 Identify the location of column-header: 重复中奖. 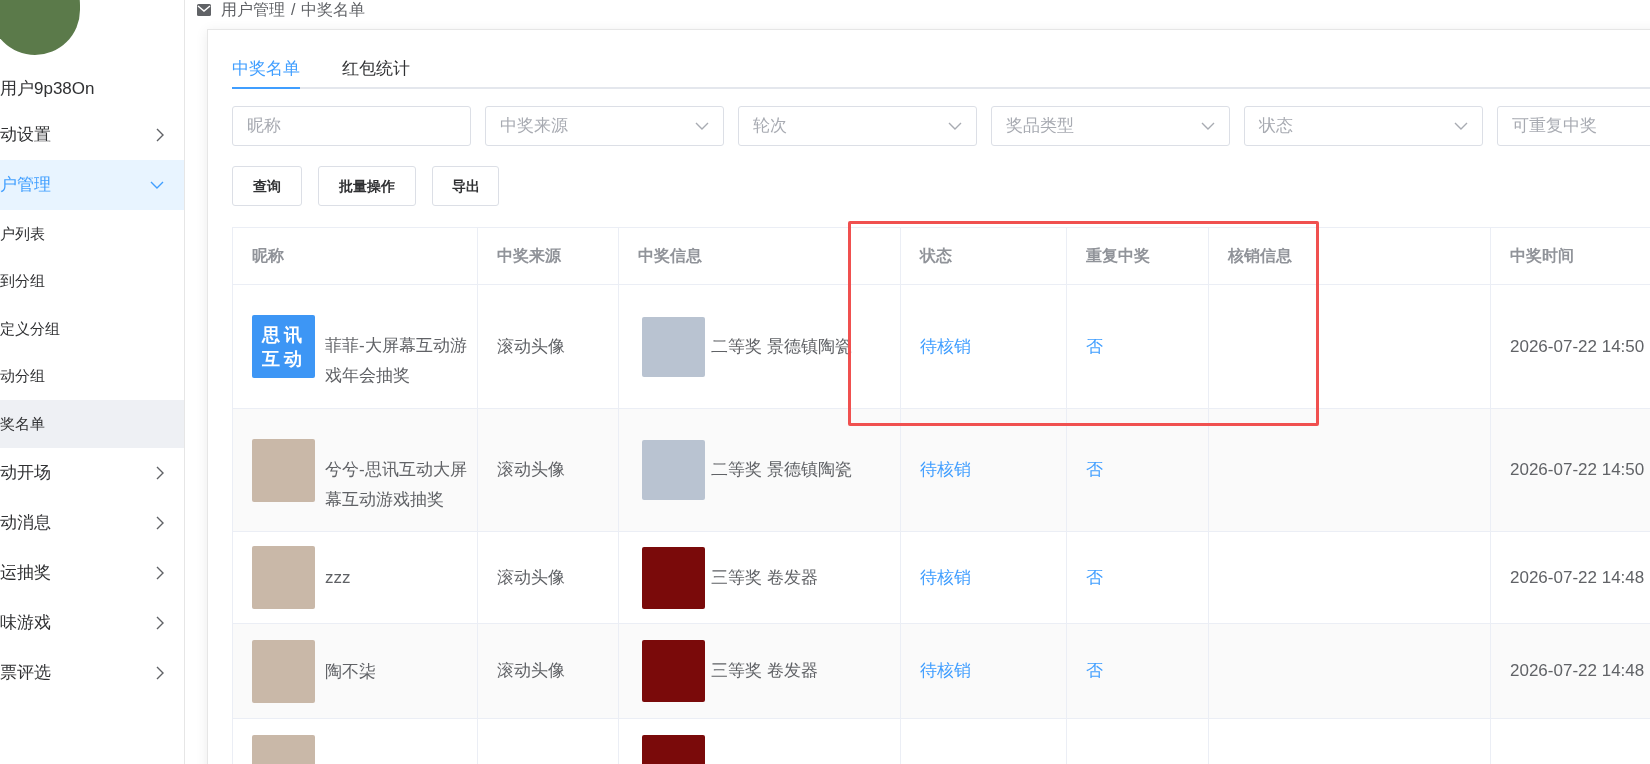
(1137, 256).